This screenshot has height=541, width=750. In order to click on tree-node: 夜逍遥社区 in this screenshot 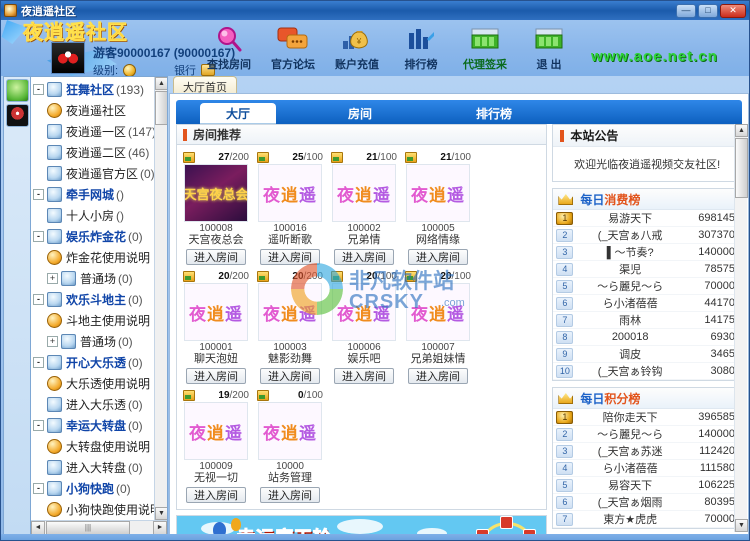, I will do `click(93, 110)`.